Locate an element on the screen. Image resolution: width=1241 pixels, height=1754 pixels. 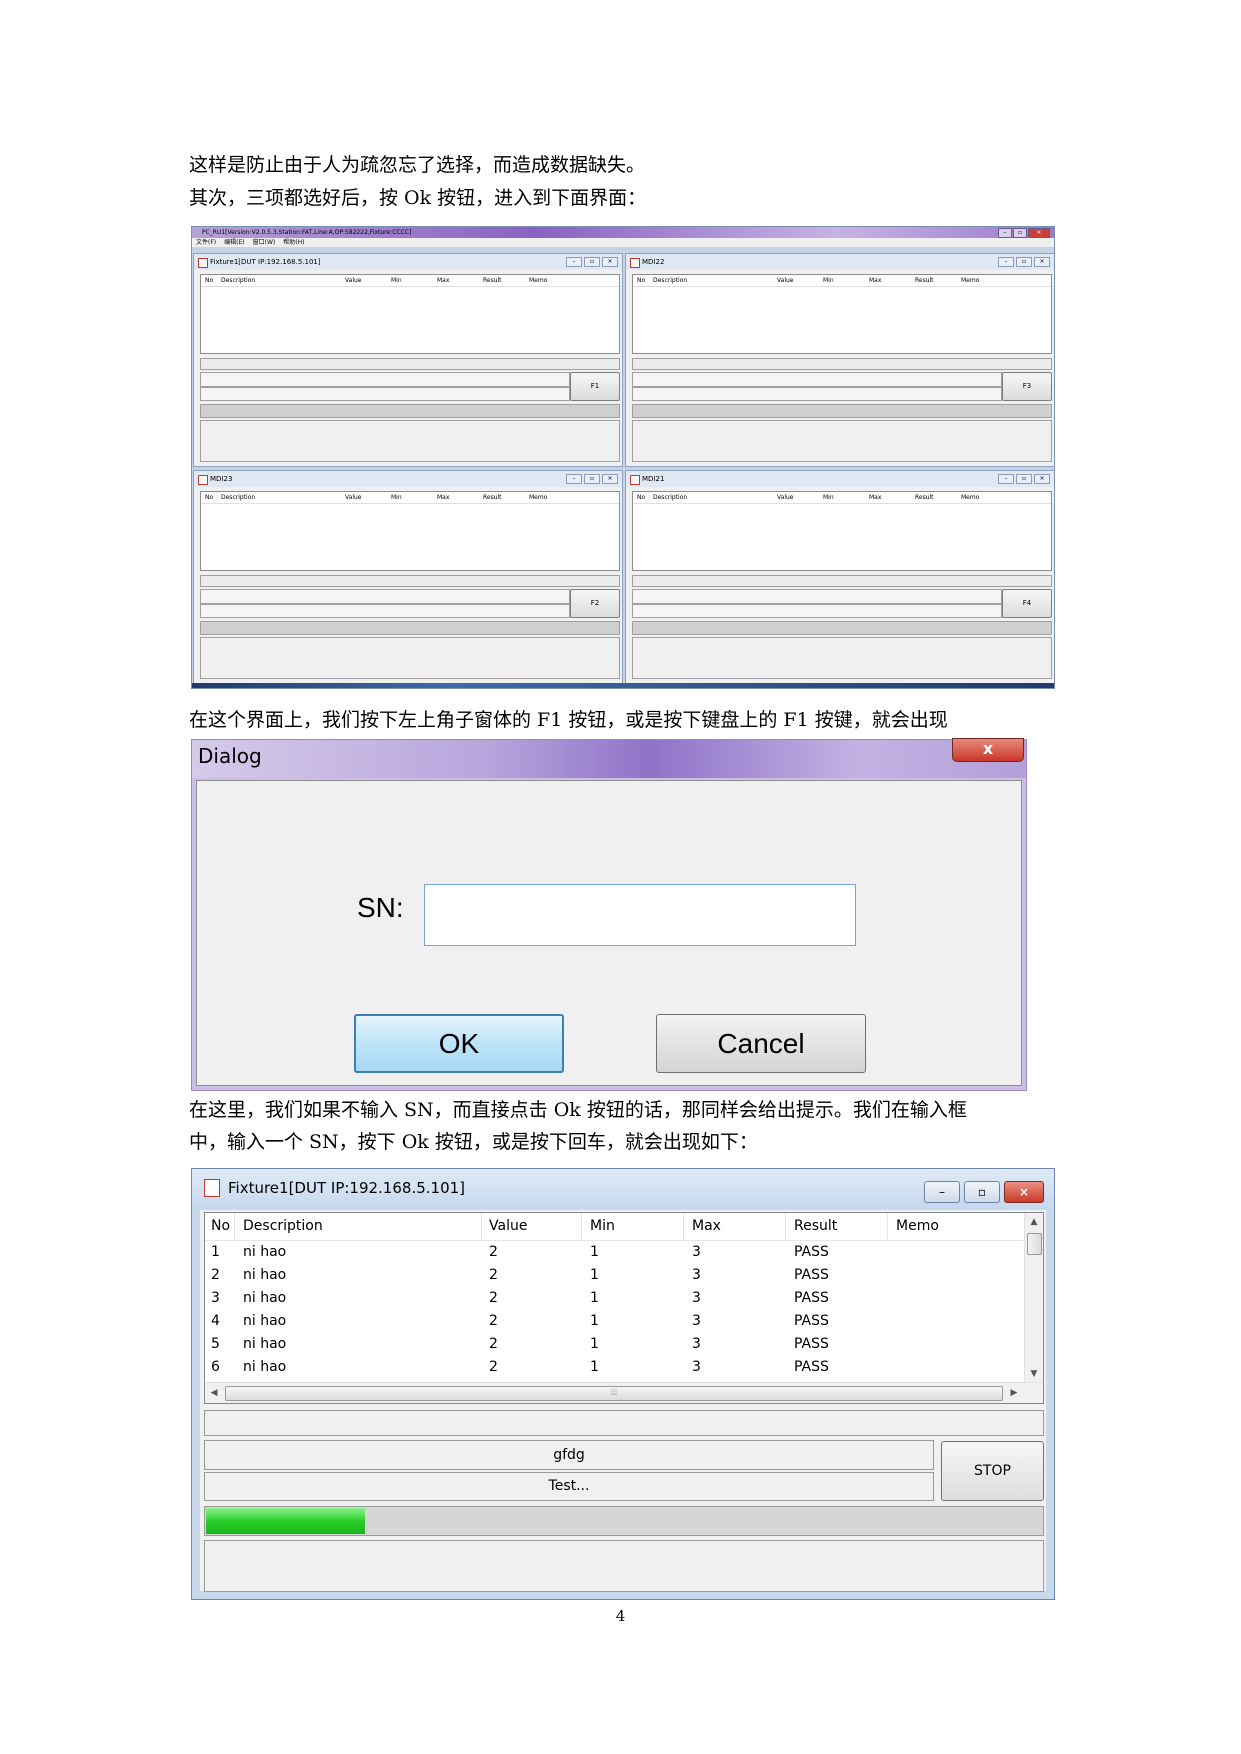
column-header-max: Max is located at coordinates (706, 1226).